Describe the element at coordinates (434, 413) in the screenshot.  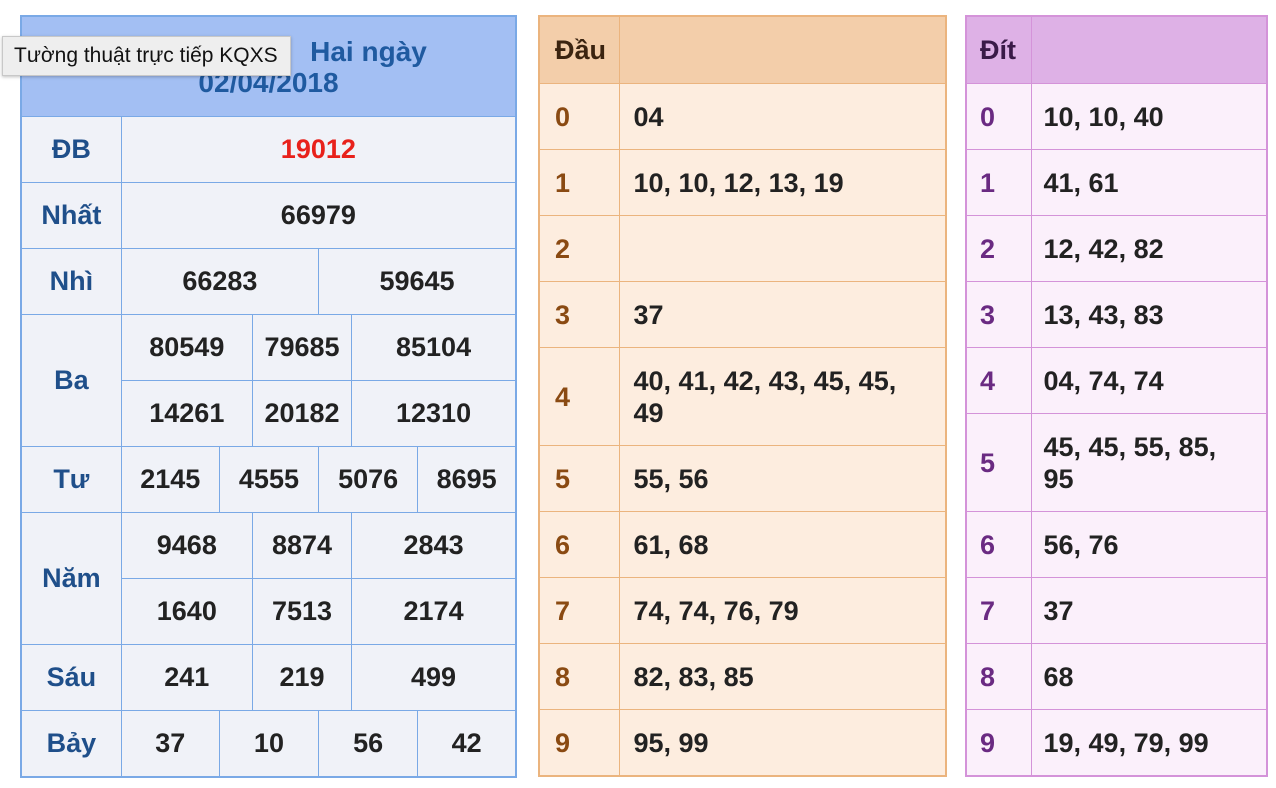
I see `prize-ba-value: 12310` at that location.